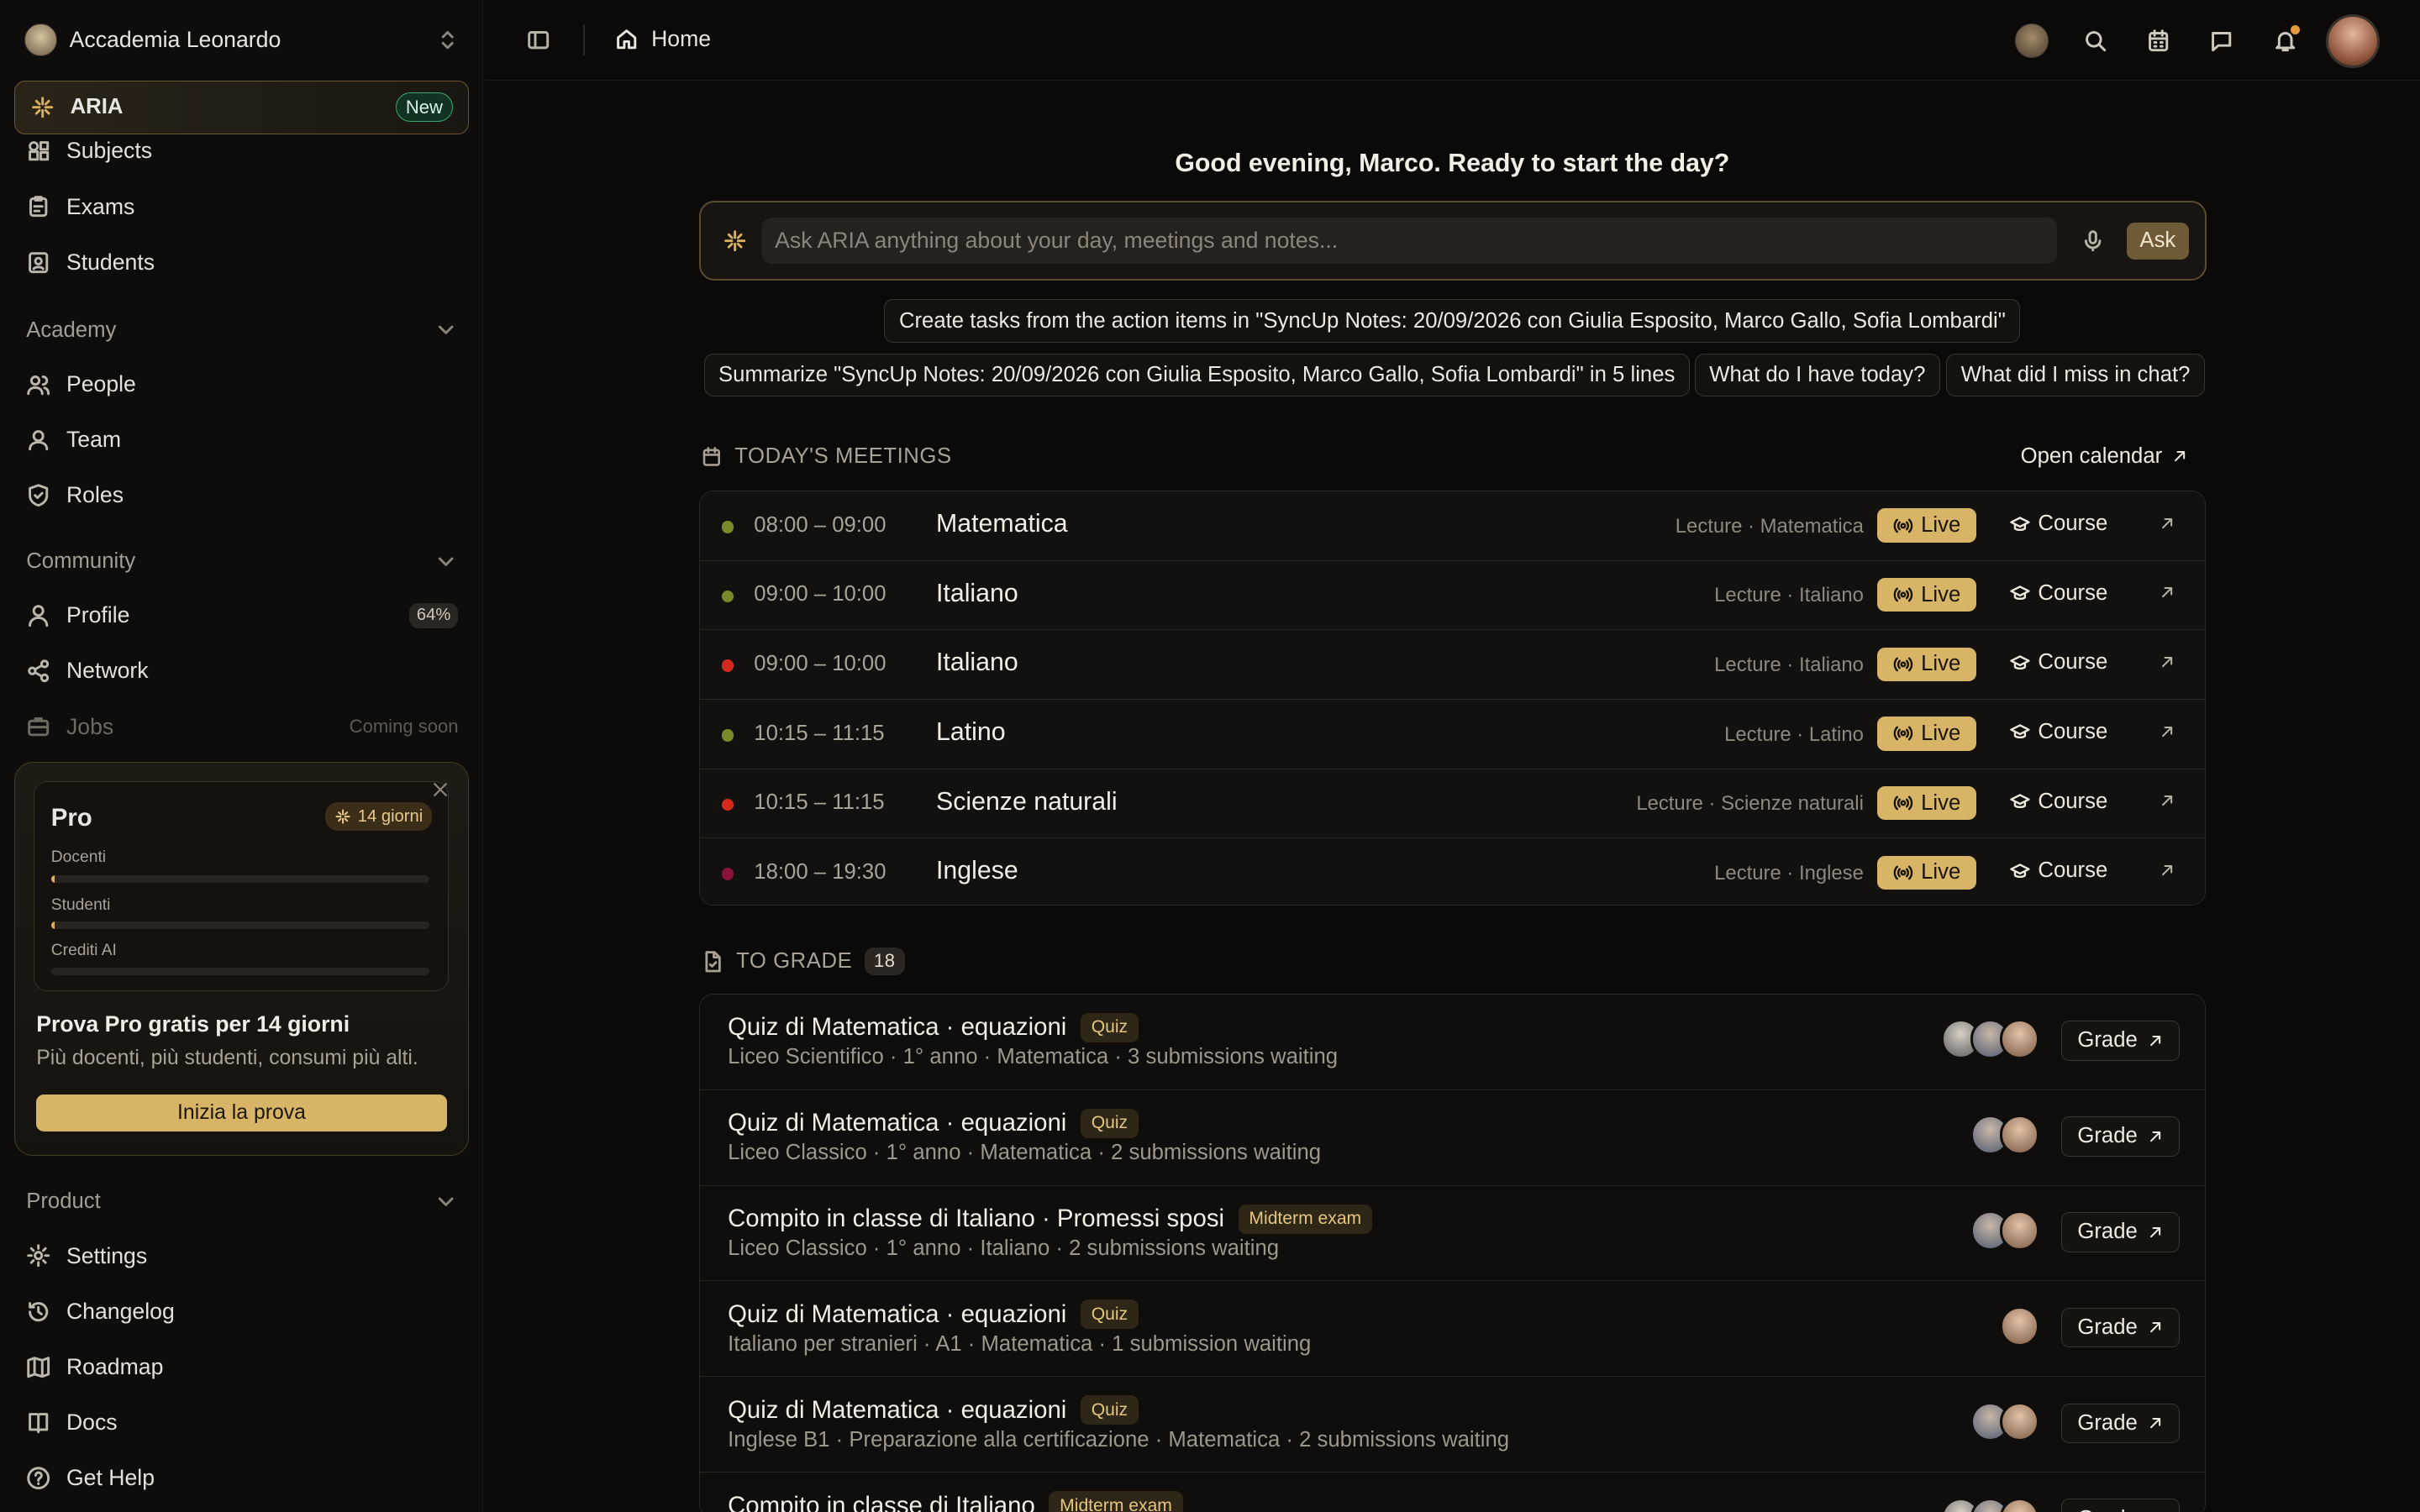 Image resolution: width=2420 pixels, height=1512 pixels. What do you see at coordinates (242, 1478) in the screenshot?
I see `sidebar-item-get-help: Get Help` at bounding box center [242, 1478].